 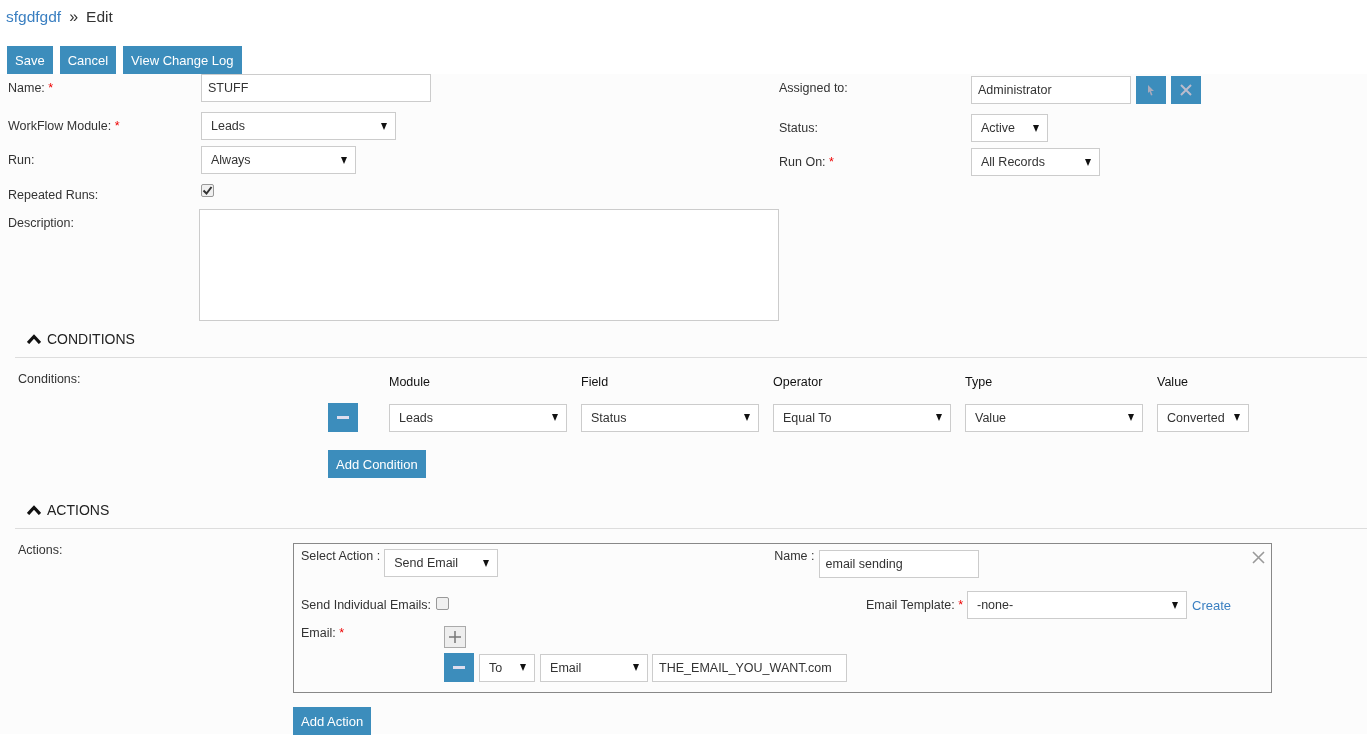 What do you see at coordinates (323, 633) in the screenshot?
I see `field-label: Email: *` at bounding box center [323, 633].